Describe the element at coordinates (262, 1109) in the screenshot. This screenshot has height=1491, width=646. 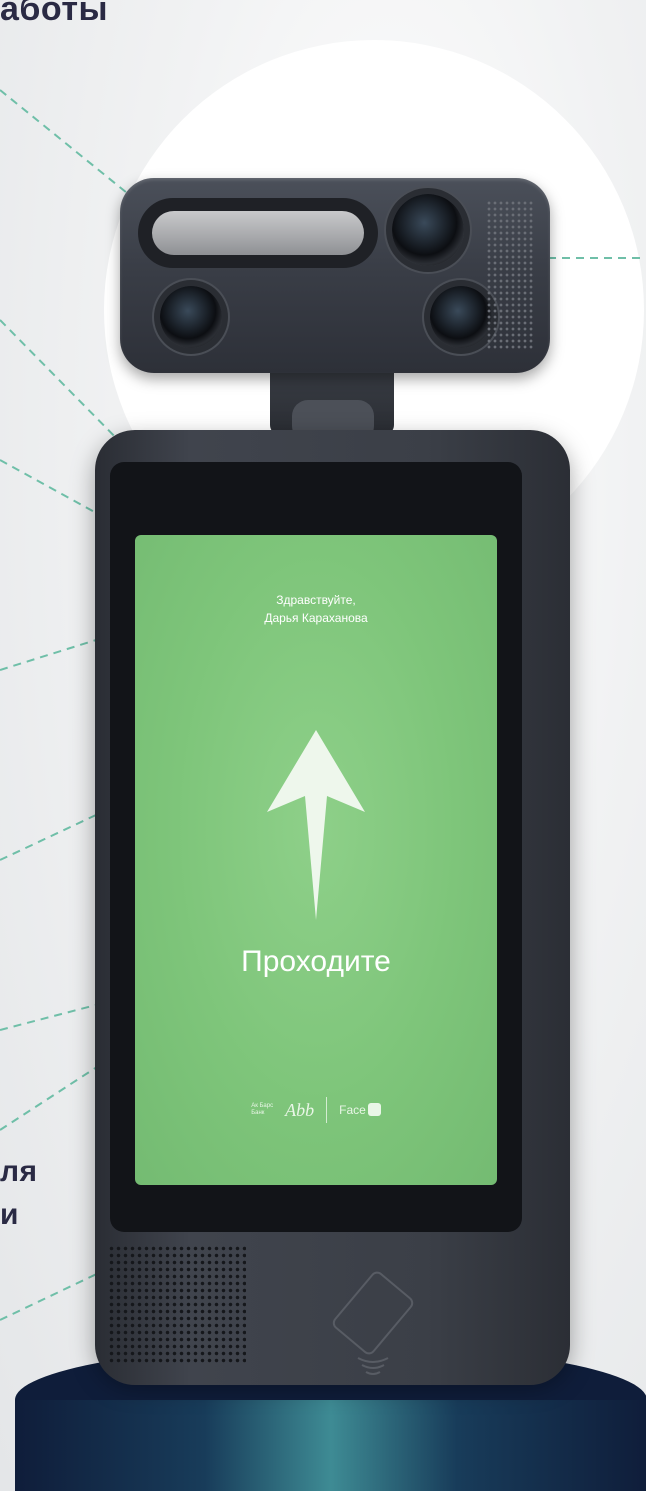
I see `bank-logo-small-text: Ак Барс Банк` at that location.